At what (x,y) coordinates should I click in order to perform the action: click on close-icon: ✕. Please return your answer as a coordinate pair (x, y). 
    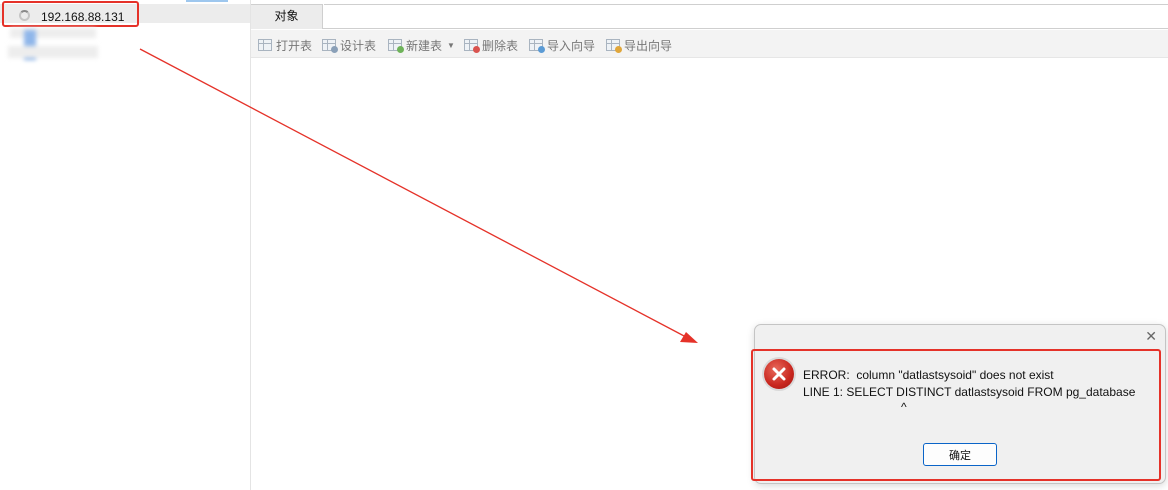
    Looking at the image, I should click on (1151, 337).